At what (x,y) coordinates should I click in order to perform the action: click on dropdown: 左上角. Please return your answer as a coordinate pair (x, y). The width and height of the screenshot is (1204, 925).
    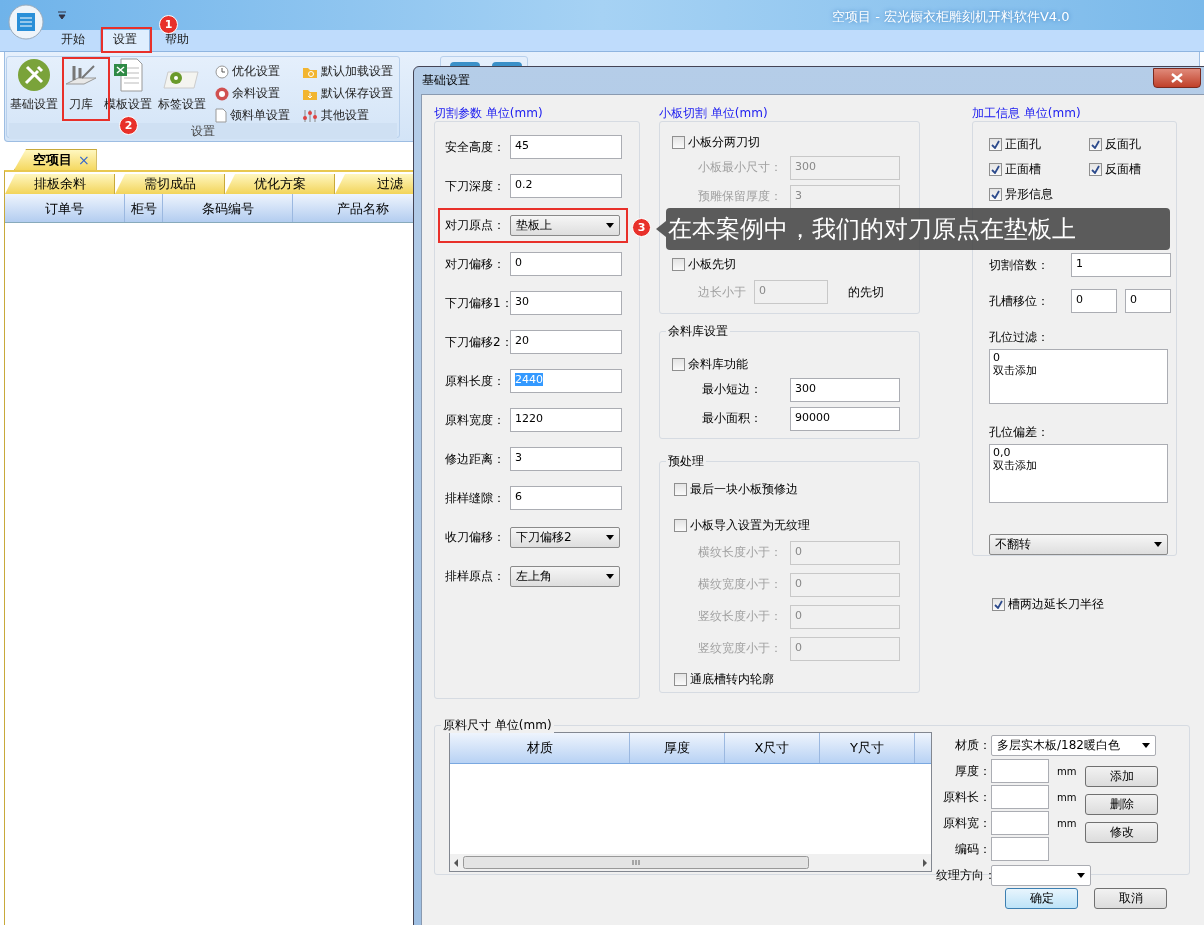
    Looking at the image, I should click on (565, 576).